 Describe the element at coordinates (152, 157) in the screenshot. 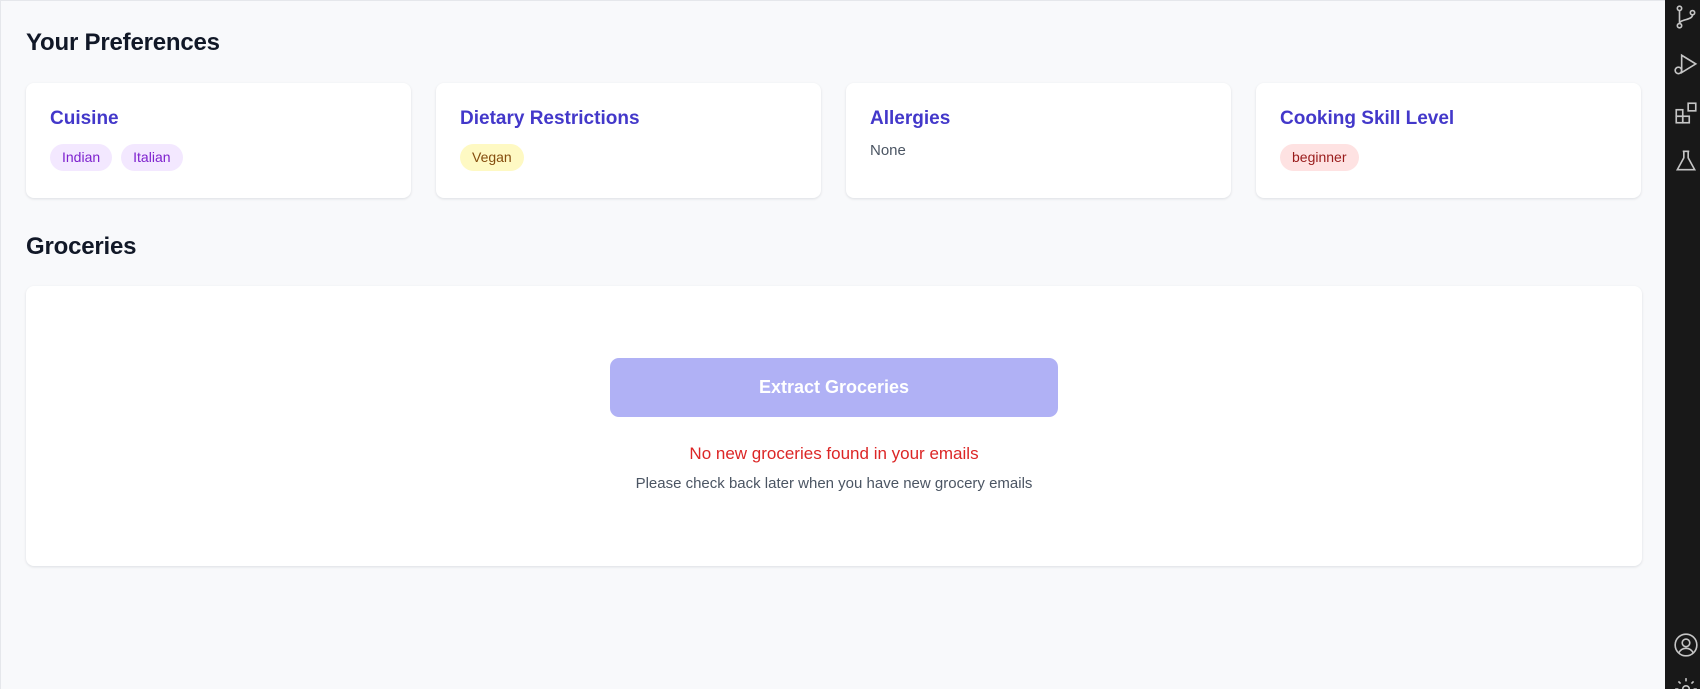

I see `cuisine-tag: Italian` at that location.